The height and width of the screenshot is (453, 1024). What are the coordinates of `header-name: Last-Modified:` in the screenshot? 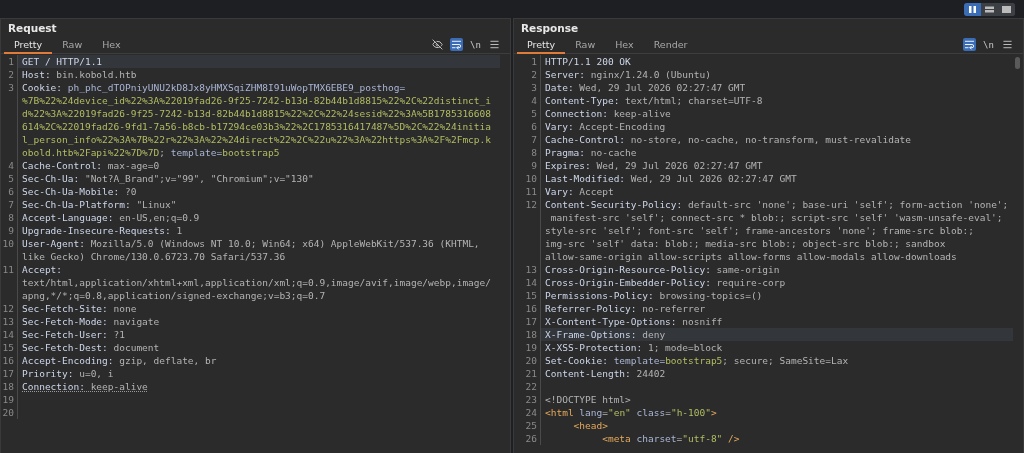 It's located at (585, 178).